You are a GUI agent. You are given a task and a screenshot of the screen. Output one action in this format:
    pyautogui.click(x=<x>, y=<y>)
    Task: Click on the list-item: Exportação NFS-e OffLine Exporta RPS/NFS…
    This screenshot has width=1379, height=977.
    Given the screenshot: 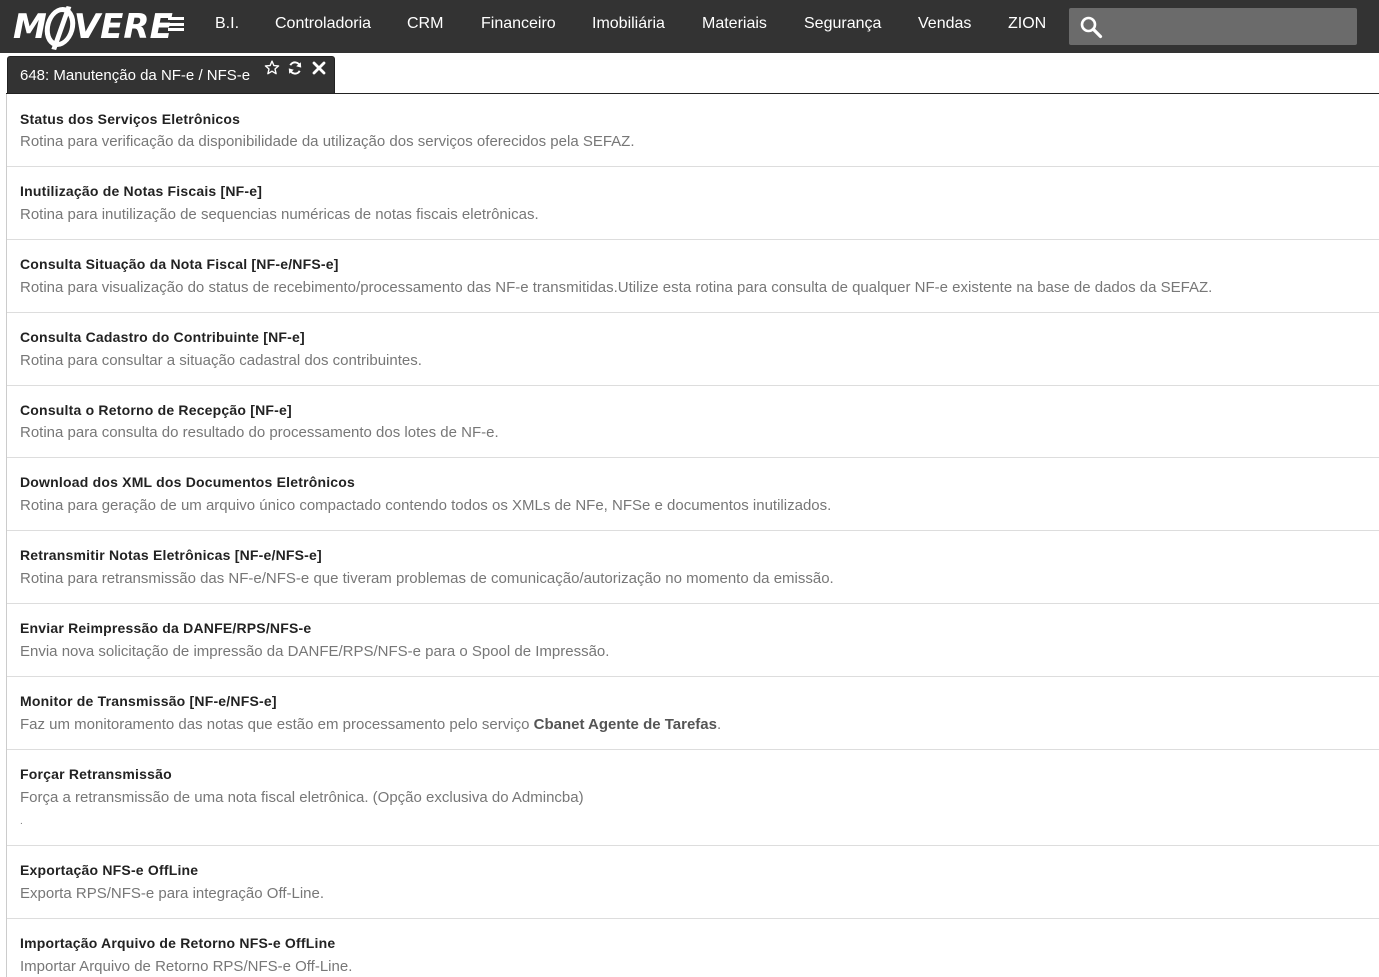 What is the action you would take?
    pyautogui.click(x=693, y=882)
    